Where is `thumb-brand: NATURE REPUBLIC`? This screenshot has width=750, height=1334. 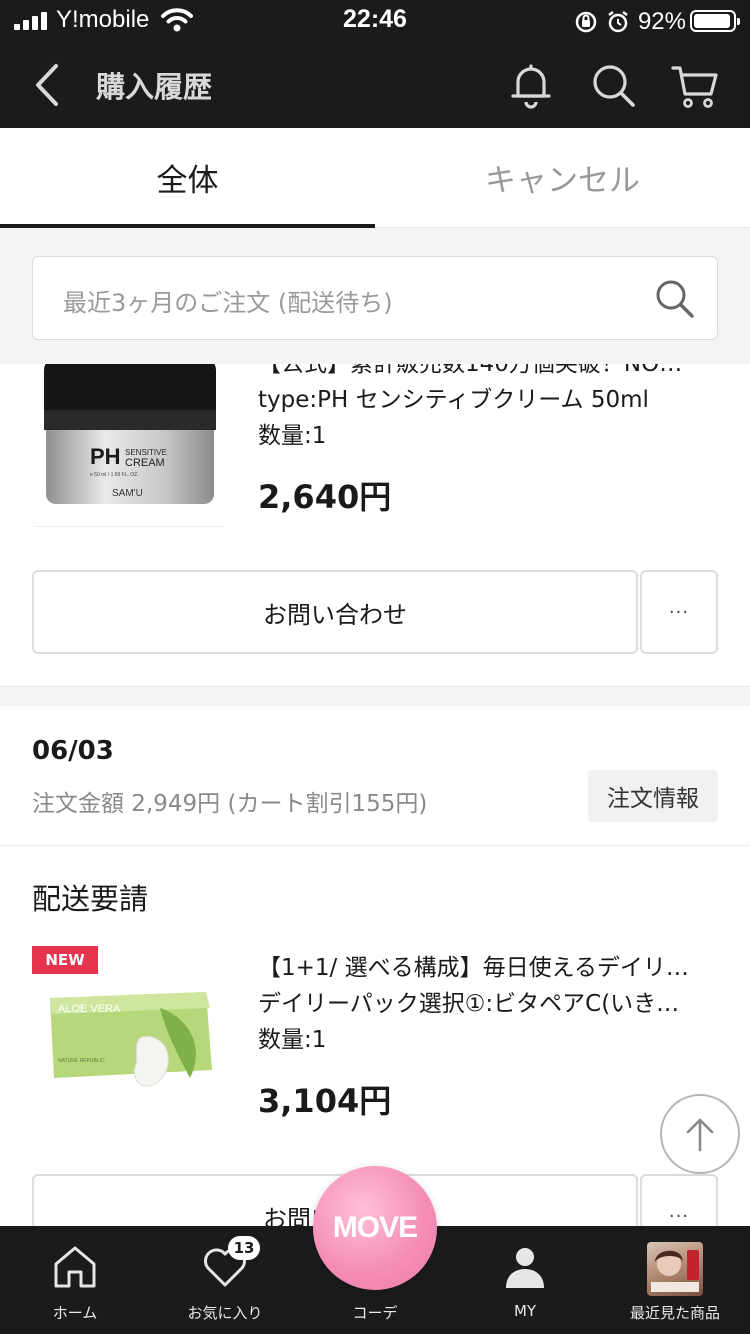 thumb-brand: NATURE REPUBLIC is located at coordinates (81, 1061).